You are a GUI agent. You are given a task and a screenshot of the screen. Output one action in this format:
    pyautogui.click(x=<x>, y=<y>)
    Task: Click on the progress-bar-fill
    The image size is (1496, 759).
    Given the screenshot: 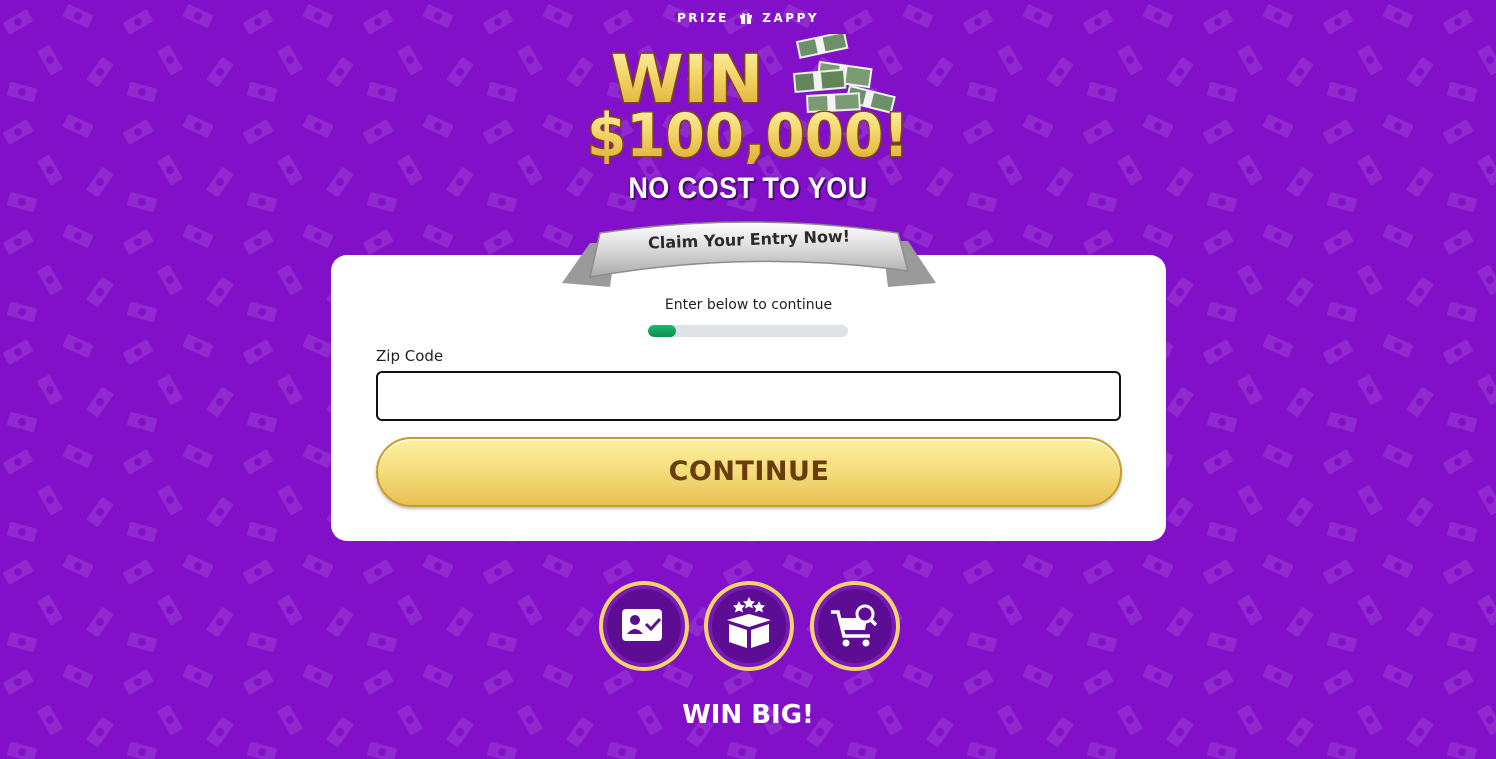 What is the action you would take?
    pyautogui.click(x=662, y=331)
    